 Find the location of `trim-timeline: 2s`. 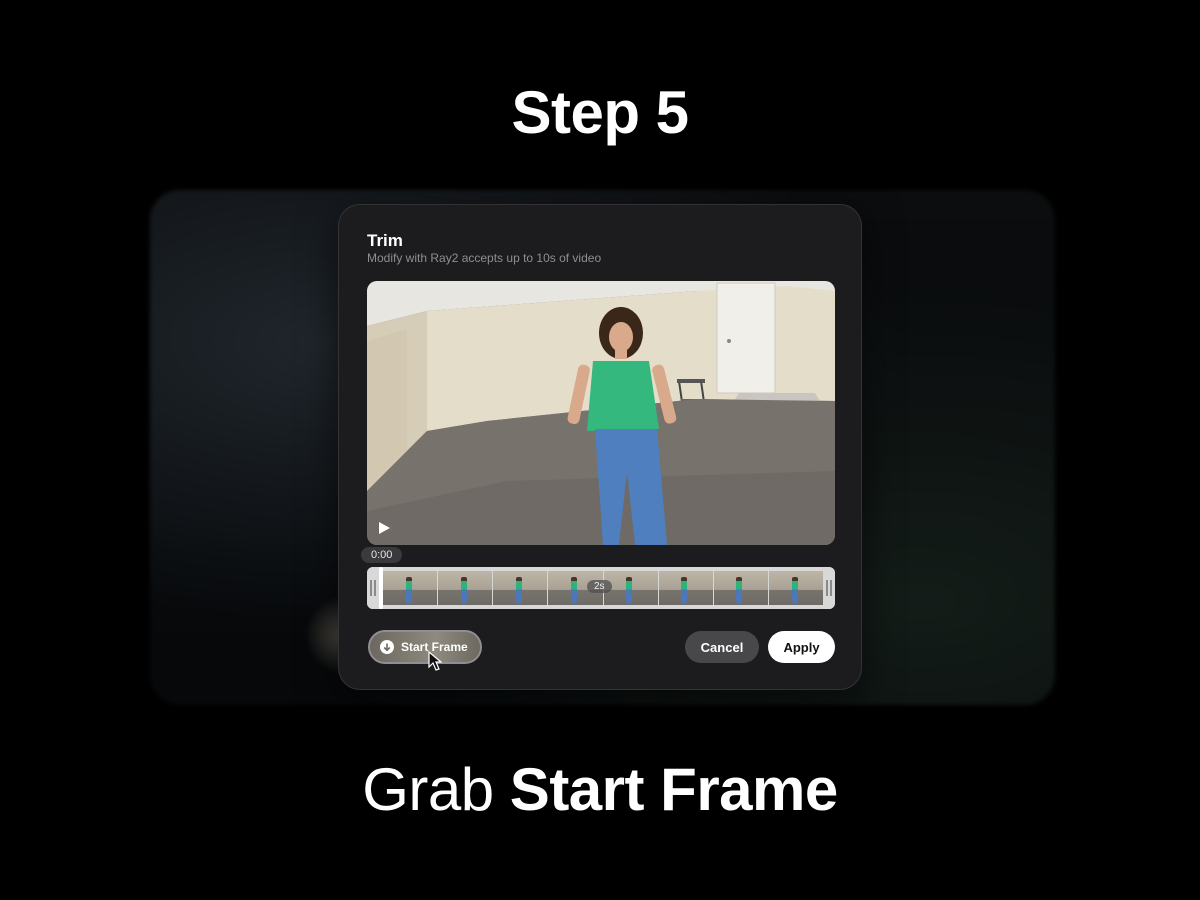

trim-timeline: 2s is located at coordinates (601, 588).